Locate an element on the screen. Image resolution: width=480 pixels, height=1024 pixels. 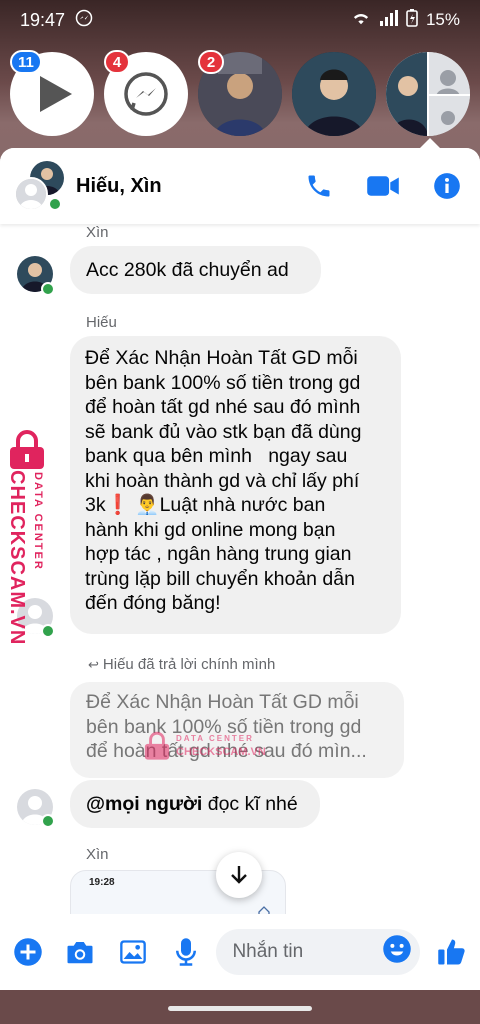
watermark-side: DATA CENTER CHECKSCAM.VN is located at coordinates (30, 537).